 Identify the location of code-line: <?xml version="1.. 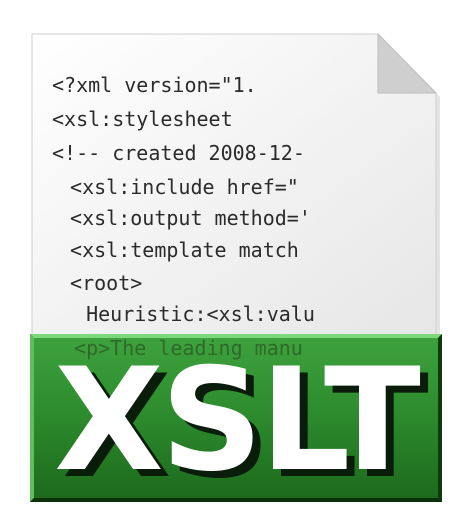
(154, 85).